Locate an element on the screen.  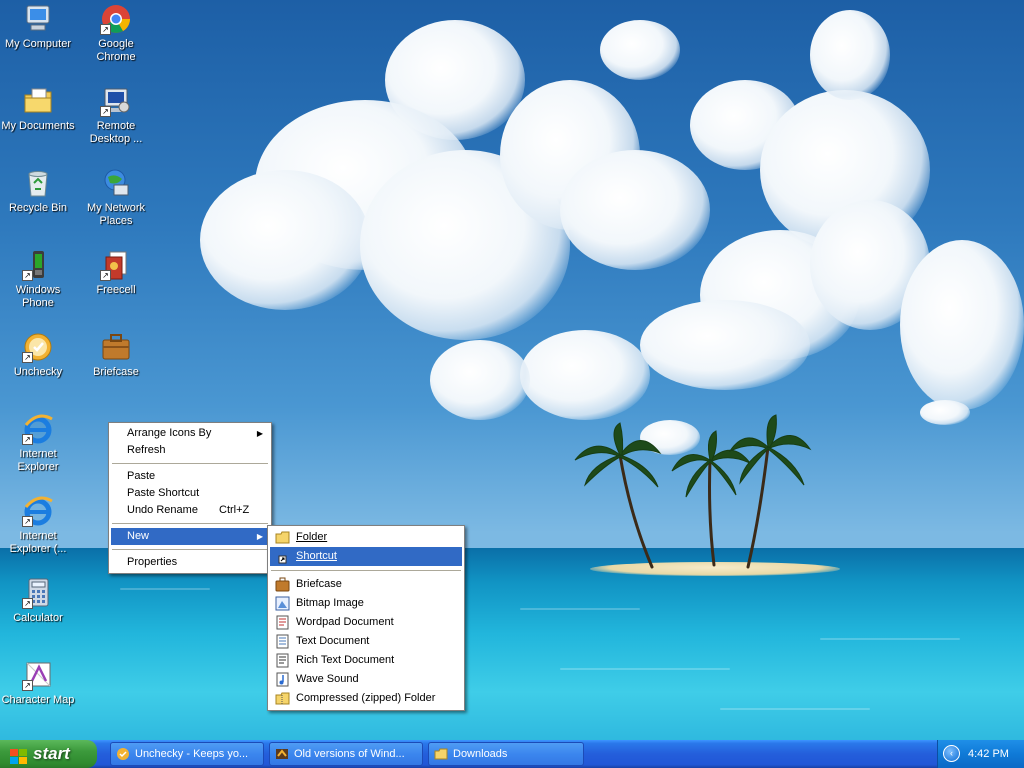
zip-folder-icon is located at coordinates (282, 698).